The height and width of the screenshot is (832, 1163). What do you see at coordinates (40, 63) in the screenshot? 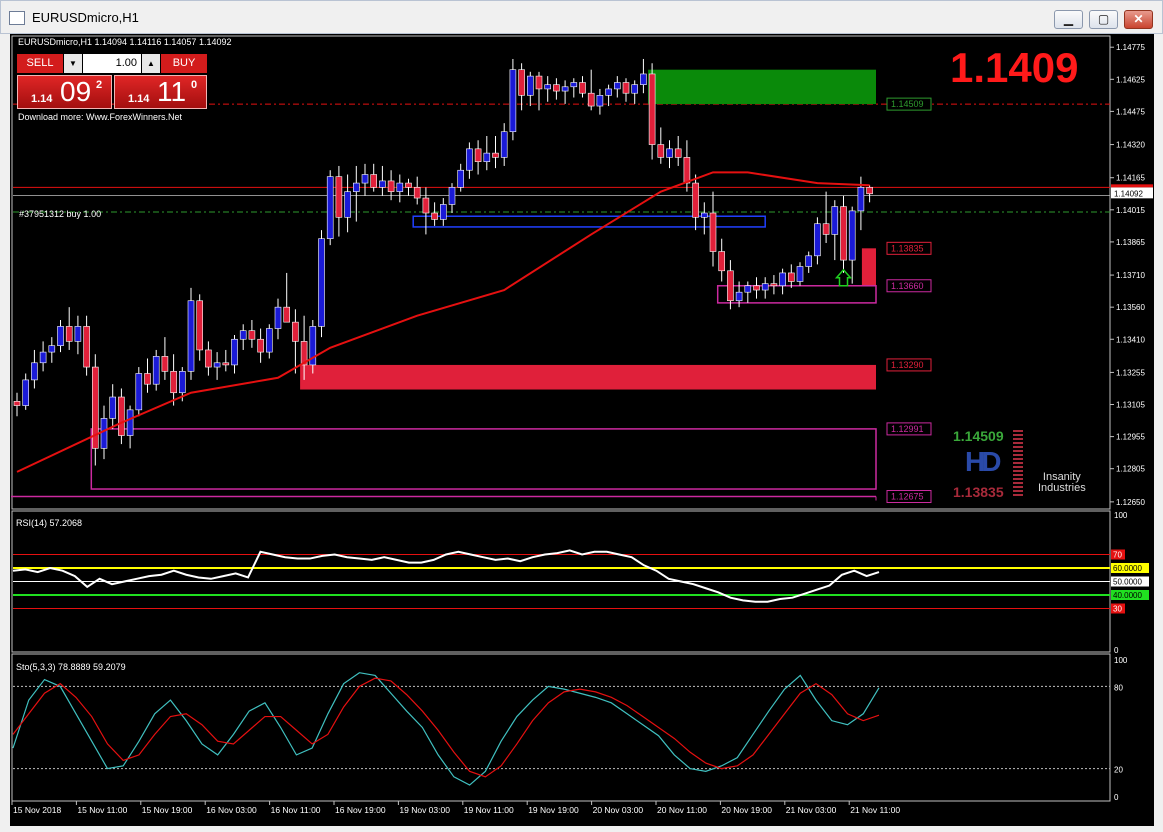
I see `sell-button: SELL` at bounding box center [40, 63].